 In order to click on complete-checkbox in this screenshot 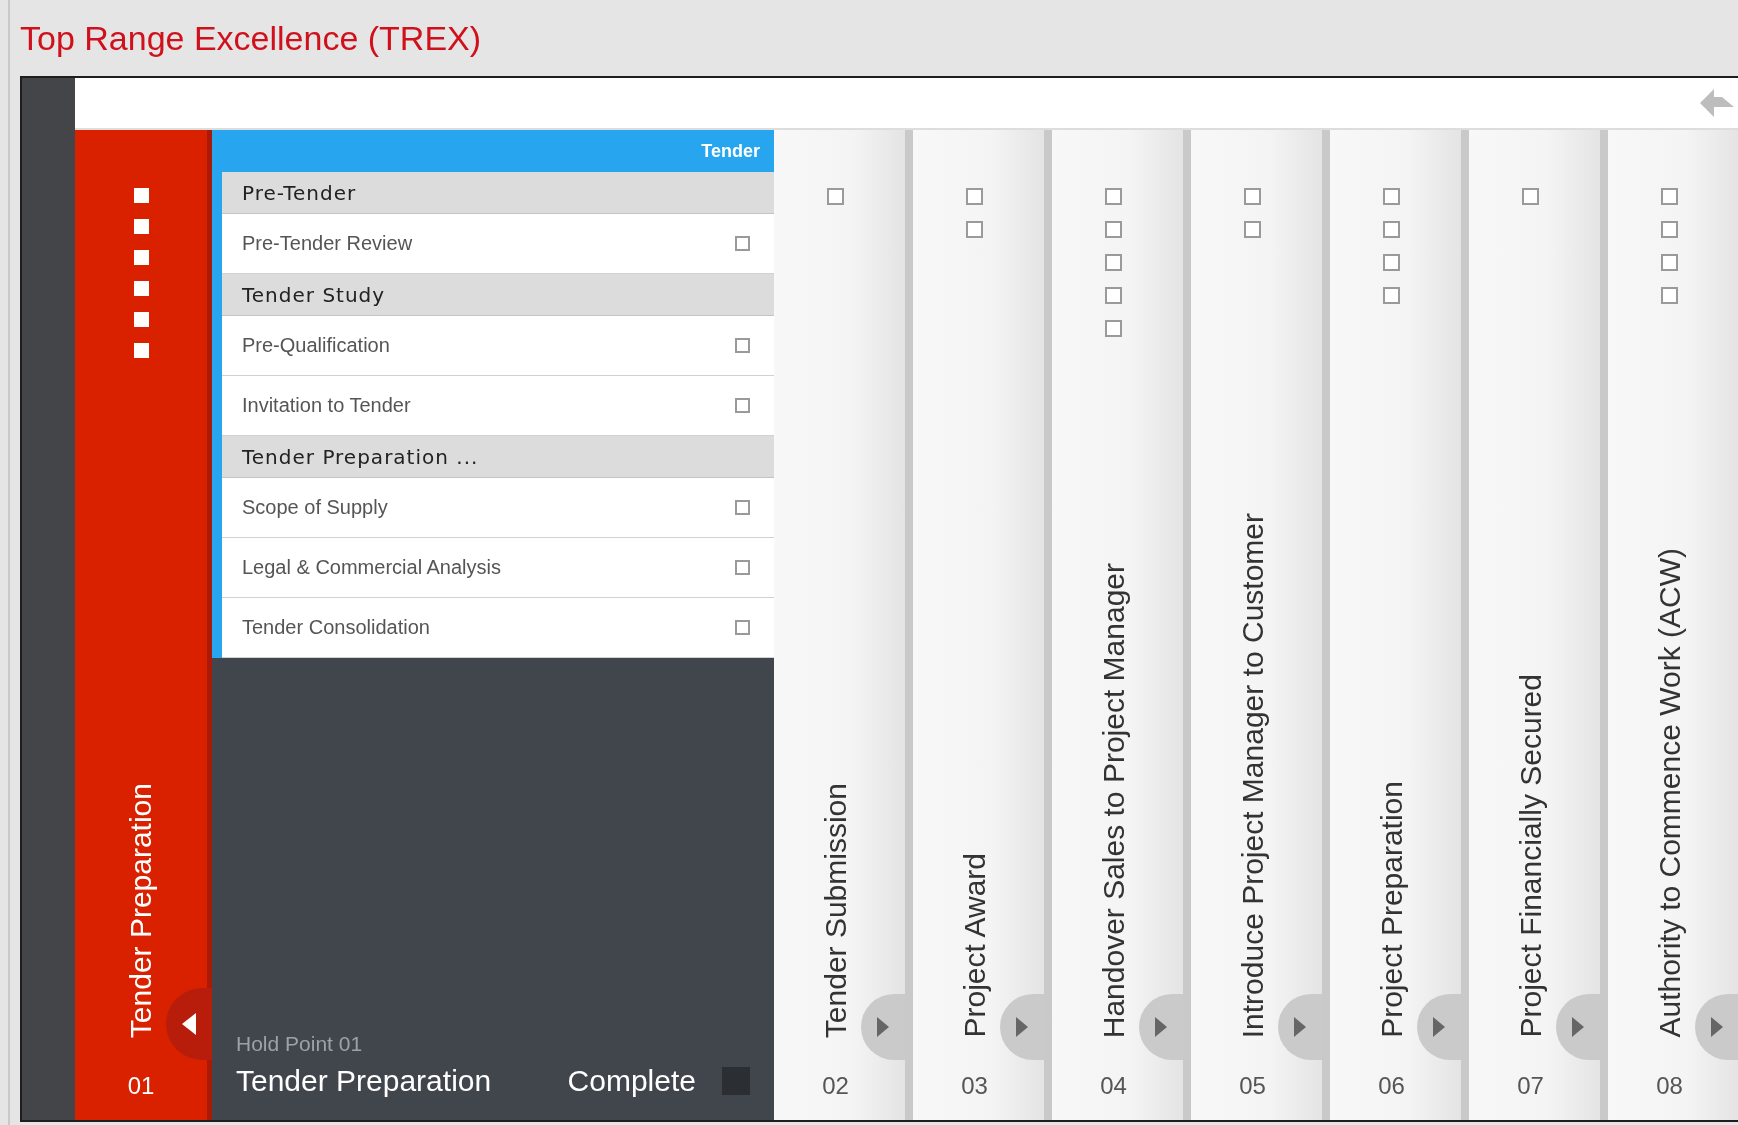, I will do `click(736, 1081)`.